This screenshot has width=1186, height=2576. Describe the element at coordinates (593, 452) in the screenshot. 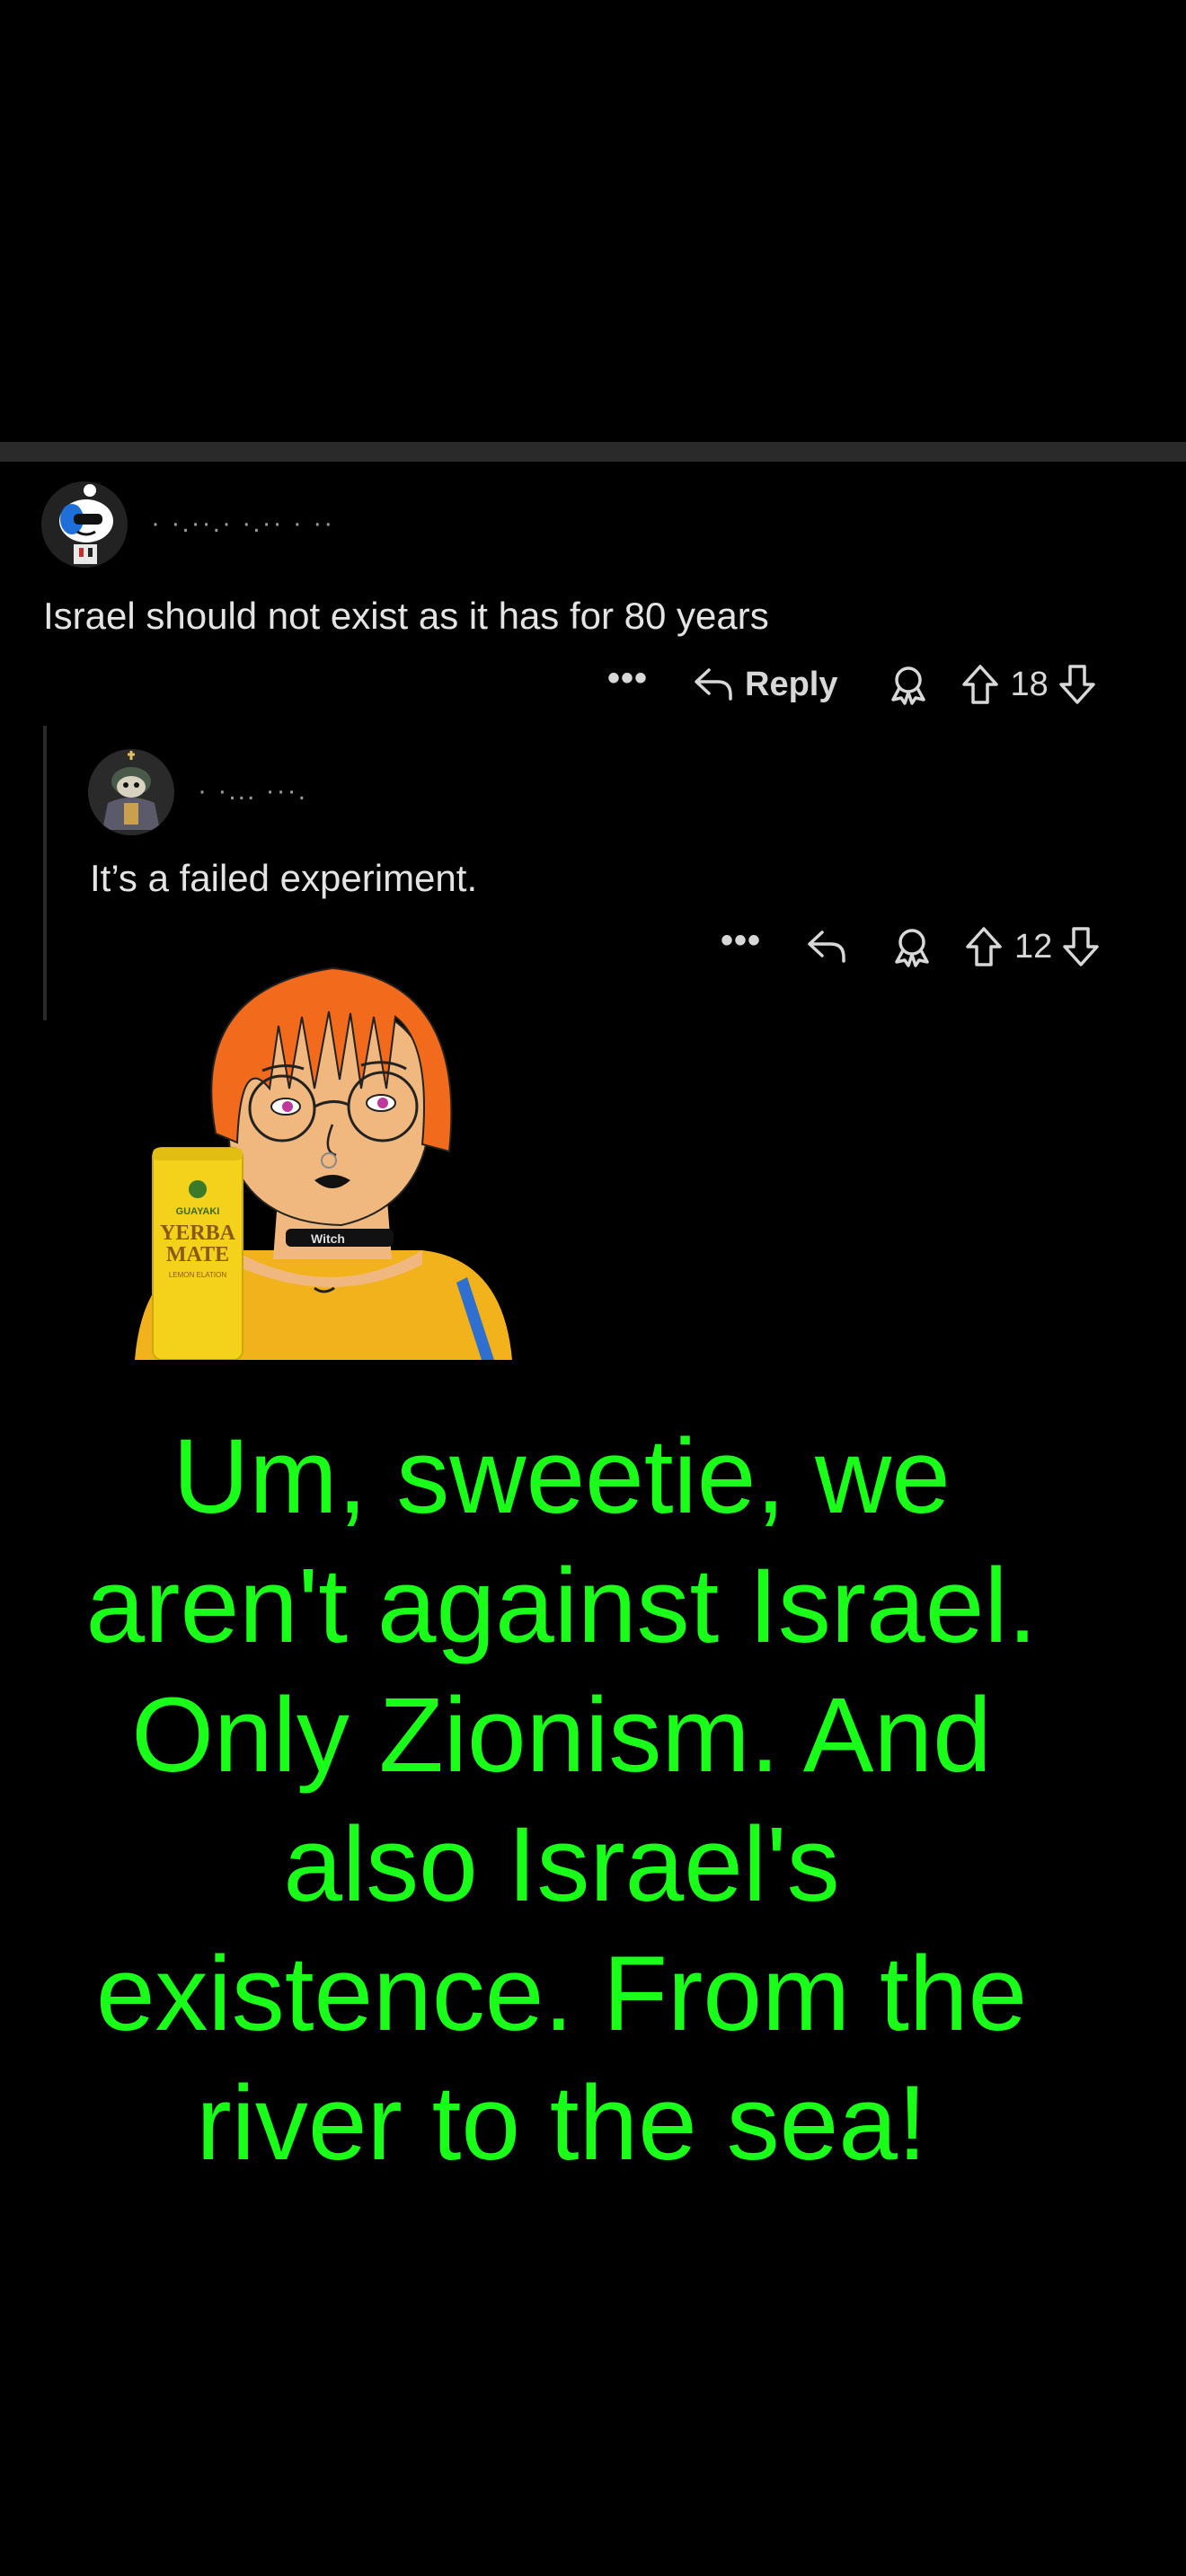

I see `thread-divider` at that location.